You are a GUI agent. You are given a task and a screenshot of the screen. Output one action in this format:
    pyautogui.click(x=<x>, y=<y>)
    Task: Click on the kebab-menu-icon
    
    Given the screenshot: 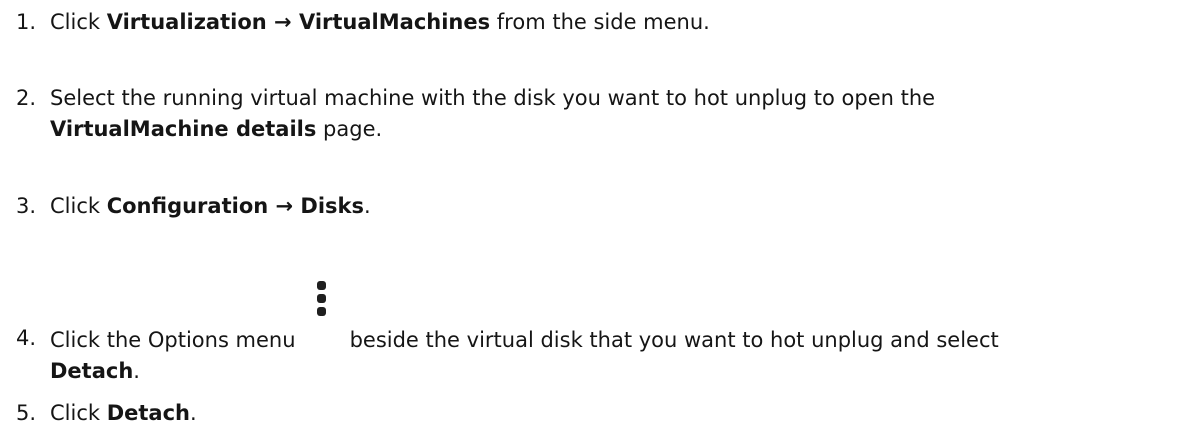 What is the action you would take?
    pyautogui.click(x=323, y=314)
    